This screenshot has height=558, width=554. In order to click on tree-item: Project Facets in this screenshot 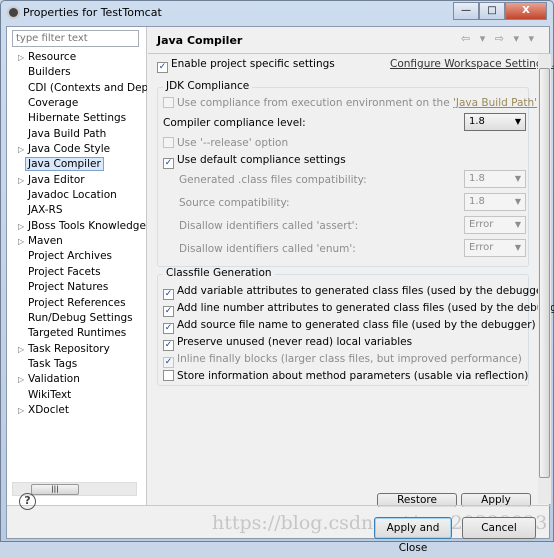, I will do `click(77, 272)`.